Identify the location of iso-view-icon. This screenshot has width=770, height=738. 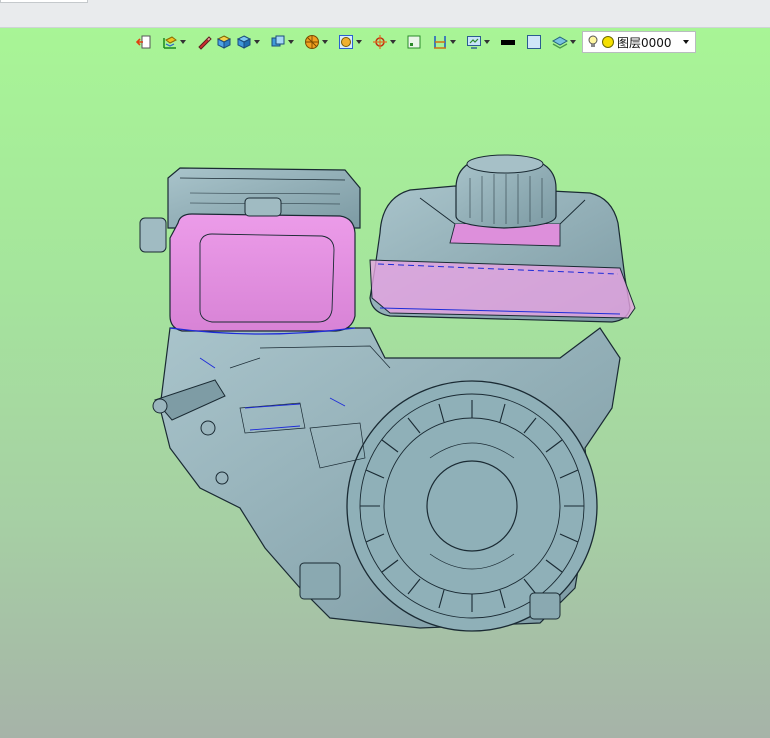
(224, 42).